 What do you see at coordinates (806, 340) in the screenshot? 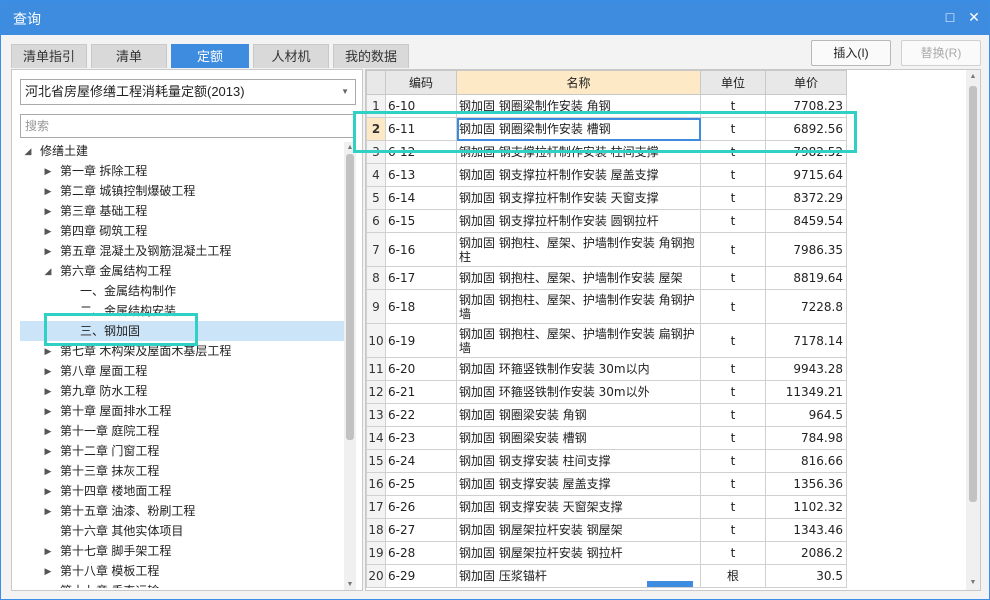
I see `cell-price: 7178.14` at bounding box center [806, 340].